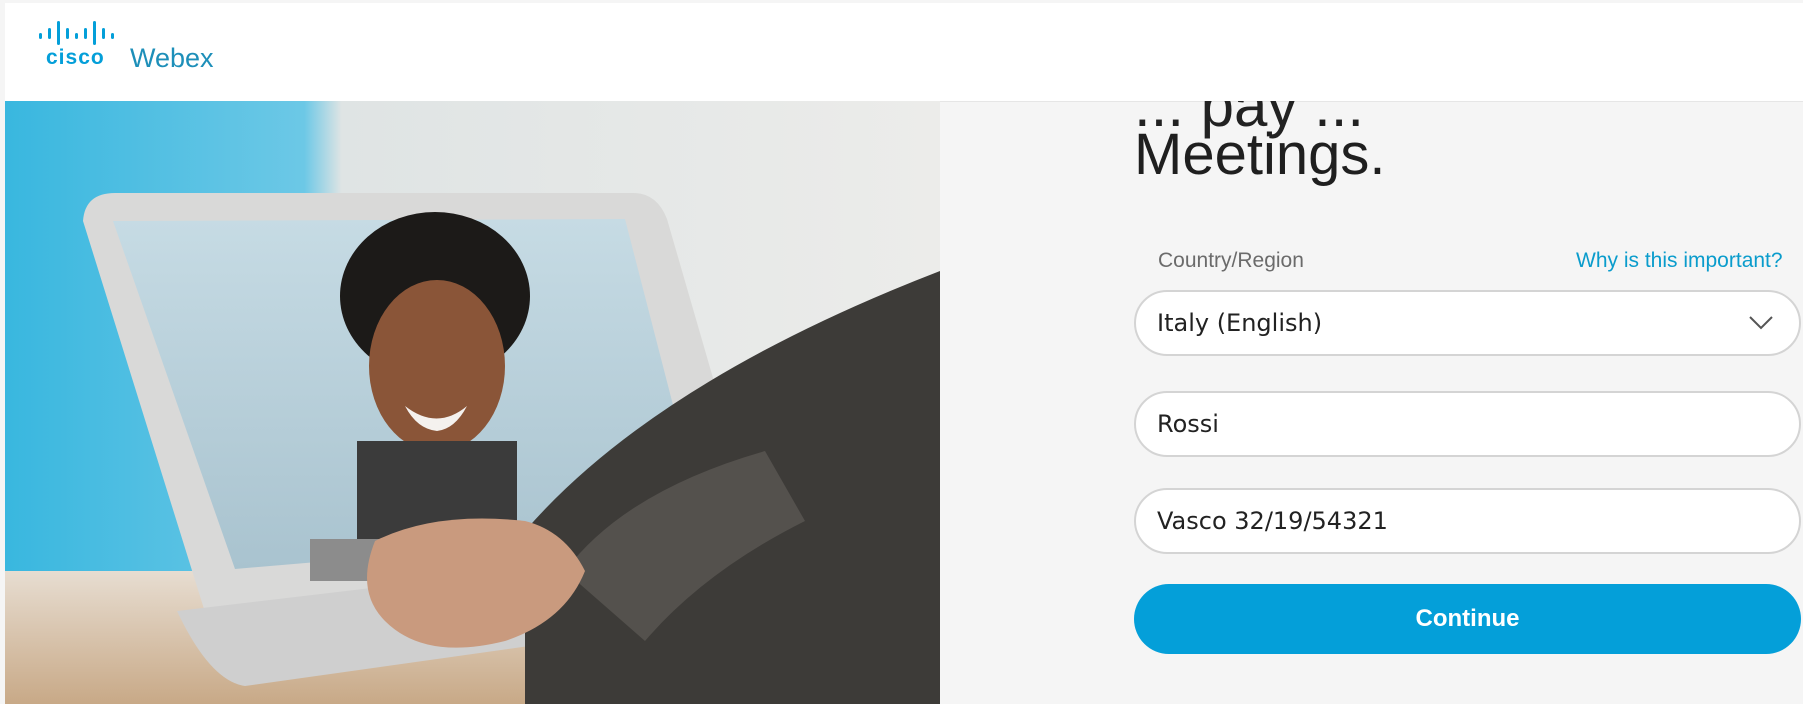  What do you see at coordinates (1188, 424) in the screenshot?
I see `last-name-value: Rossi` at bounding box center [1188, 424].